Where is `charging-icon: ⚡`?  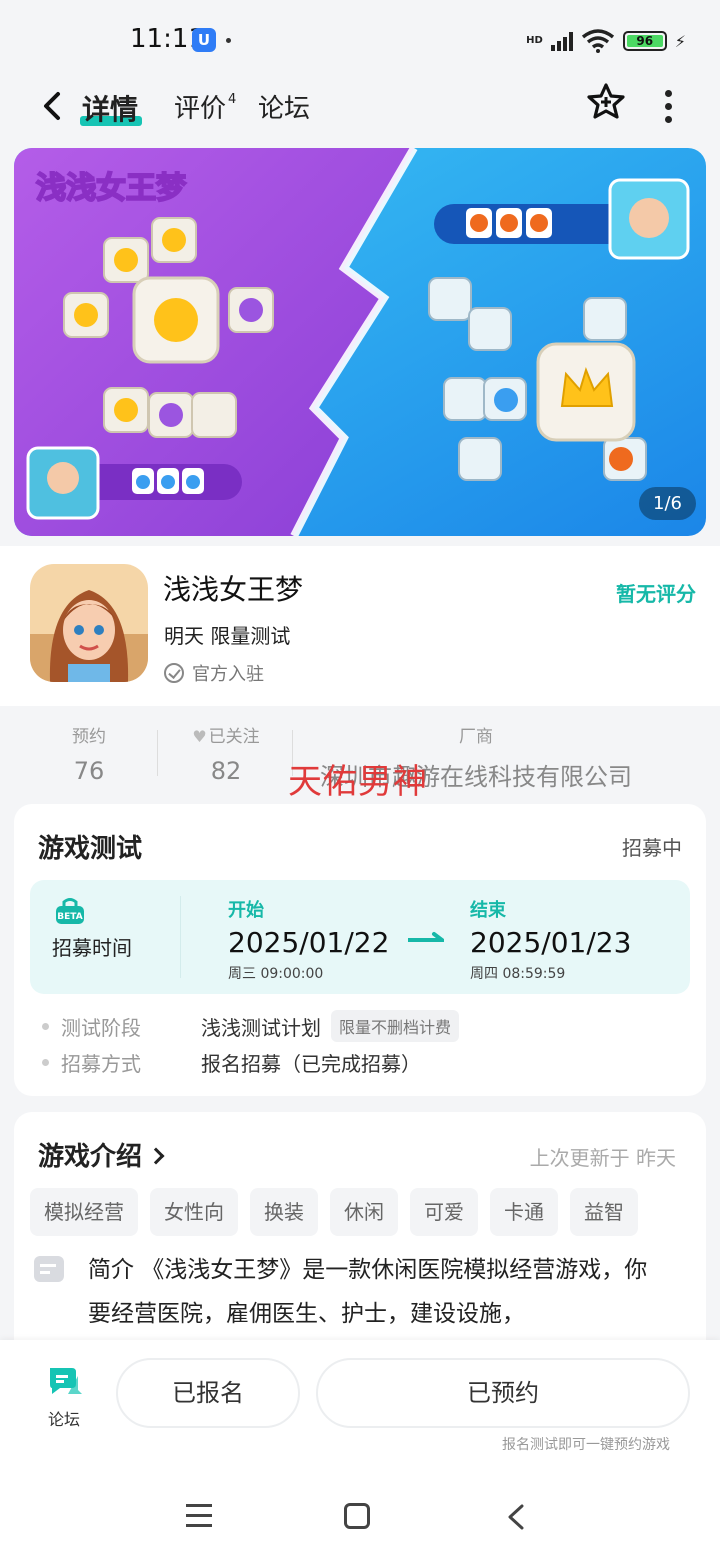
charging-icon: ⚡ is located at coordinates (680, 41).